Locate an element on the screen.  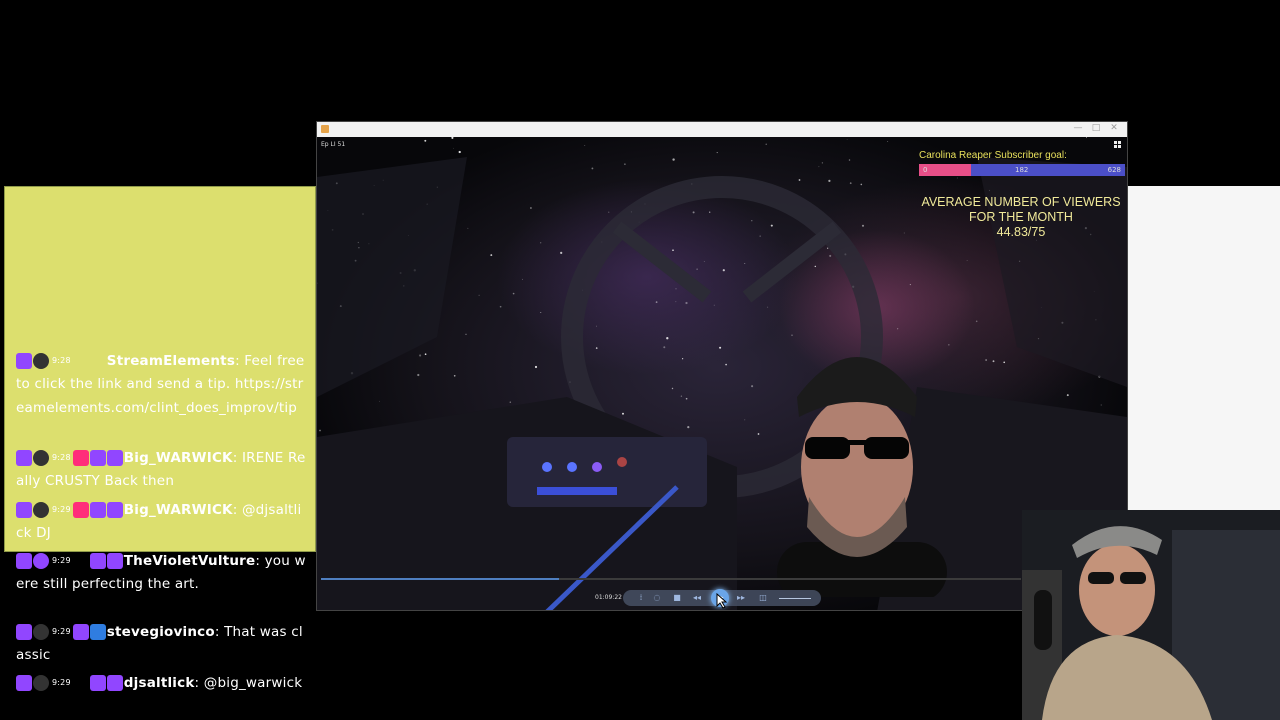
avg-value: 44.83/75 is located at coordinates (1021, 232).